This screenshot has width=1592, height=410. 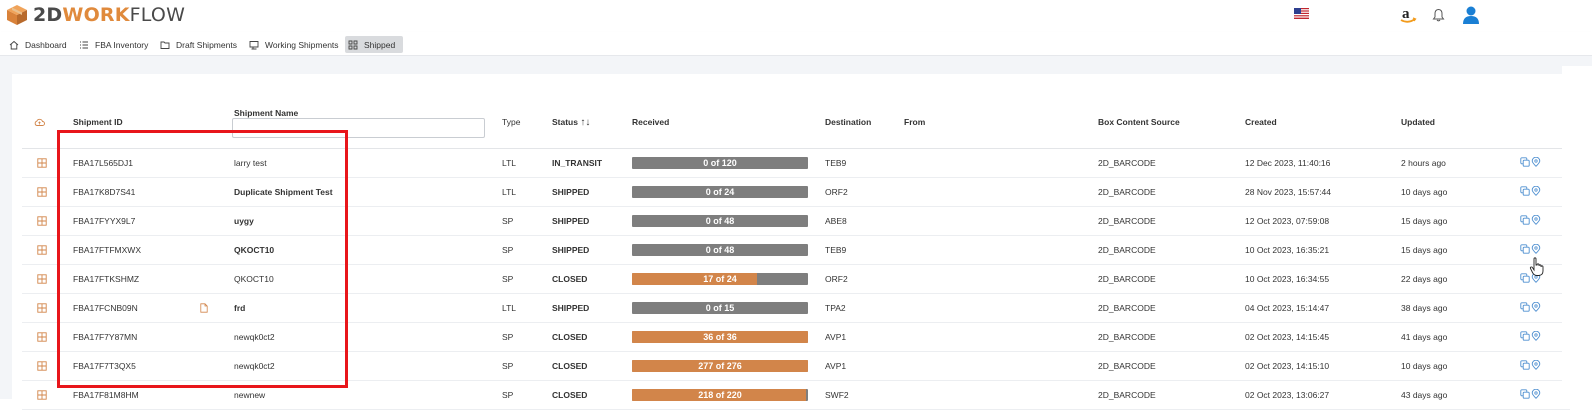 I want to click on grid-icon, so click(x=353, y=44).